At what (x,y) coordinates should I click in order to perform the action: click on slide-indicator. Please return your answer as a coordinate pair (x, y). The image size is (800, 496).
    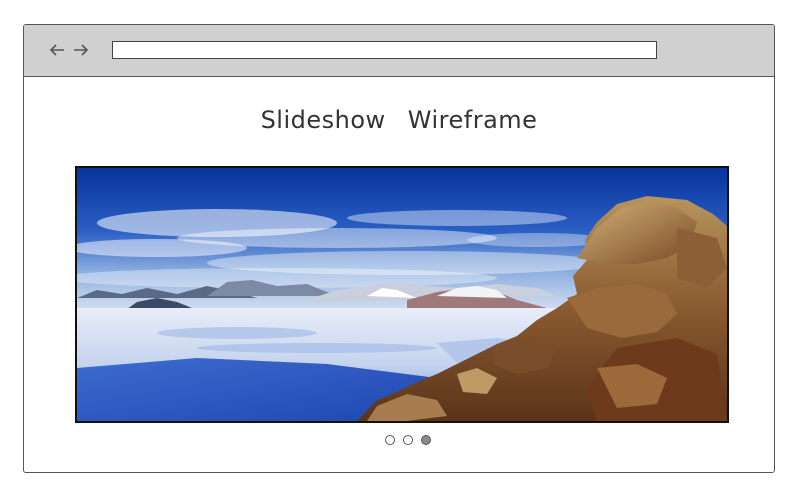
    Looking at the image, I should click on (408, 440).